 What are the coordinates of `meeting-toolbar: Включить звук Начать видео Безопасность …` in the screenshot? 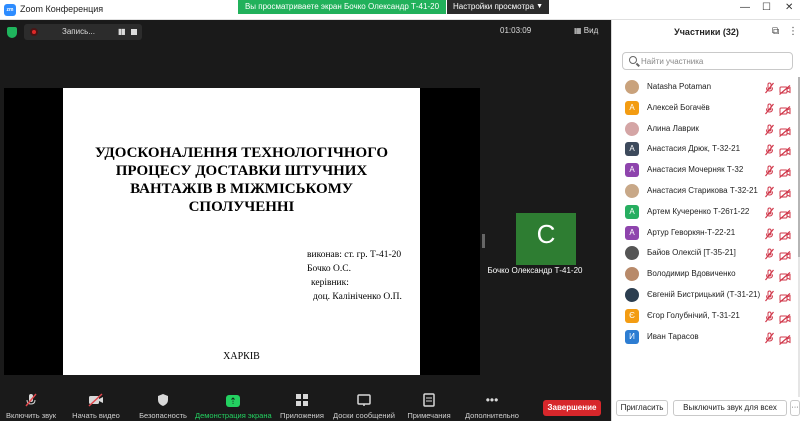 It's located at (305, 405).